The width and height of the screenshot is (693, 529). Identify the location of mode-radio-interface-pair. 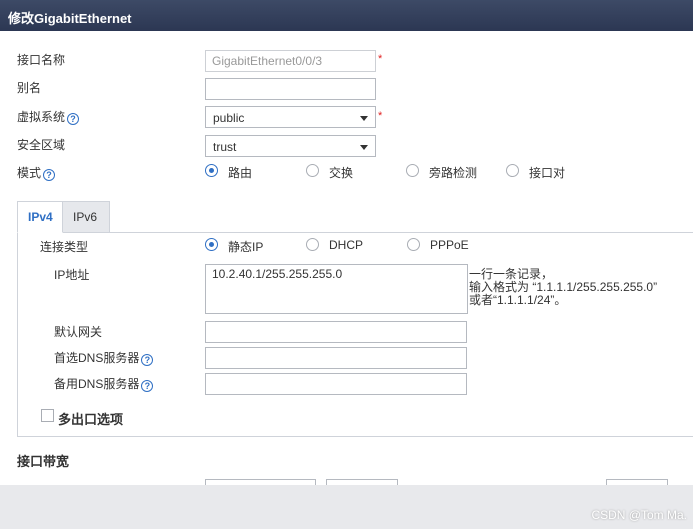
(512, 170).